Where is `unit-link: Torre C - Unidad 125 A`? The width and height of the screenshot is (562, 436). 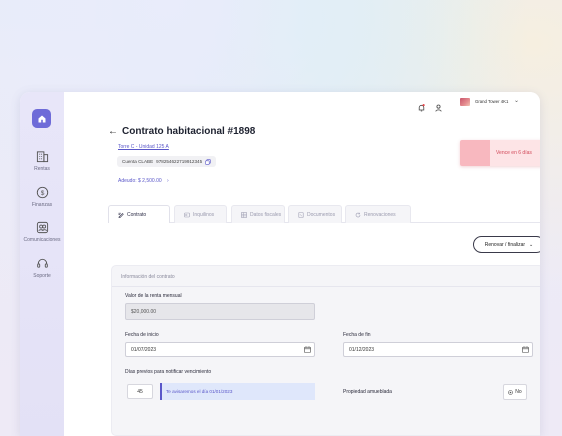 unit-link: Torre C - Unidad 125 A is located at coordinates (143, 147).